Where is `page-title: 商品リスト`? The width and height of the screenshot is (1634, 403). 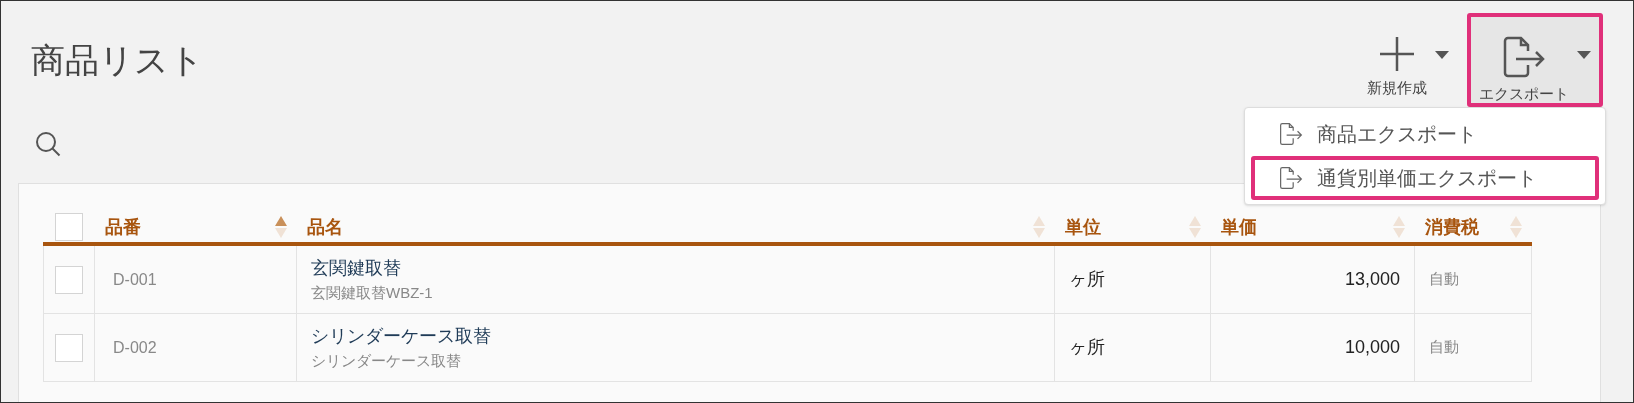 page-title: 商品リスト is located at coordinates (117, 60).